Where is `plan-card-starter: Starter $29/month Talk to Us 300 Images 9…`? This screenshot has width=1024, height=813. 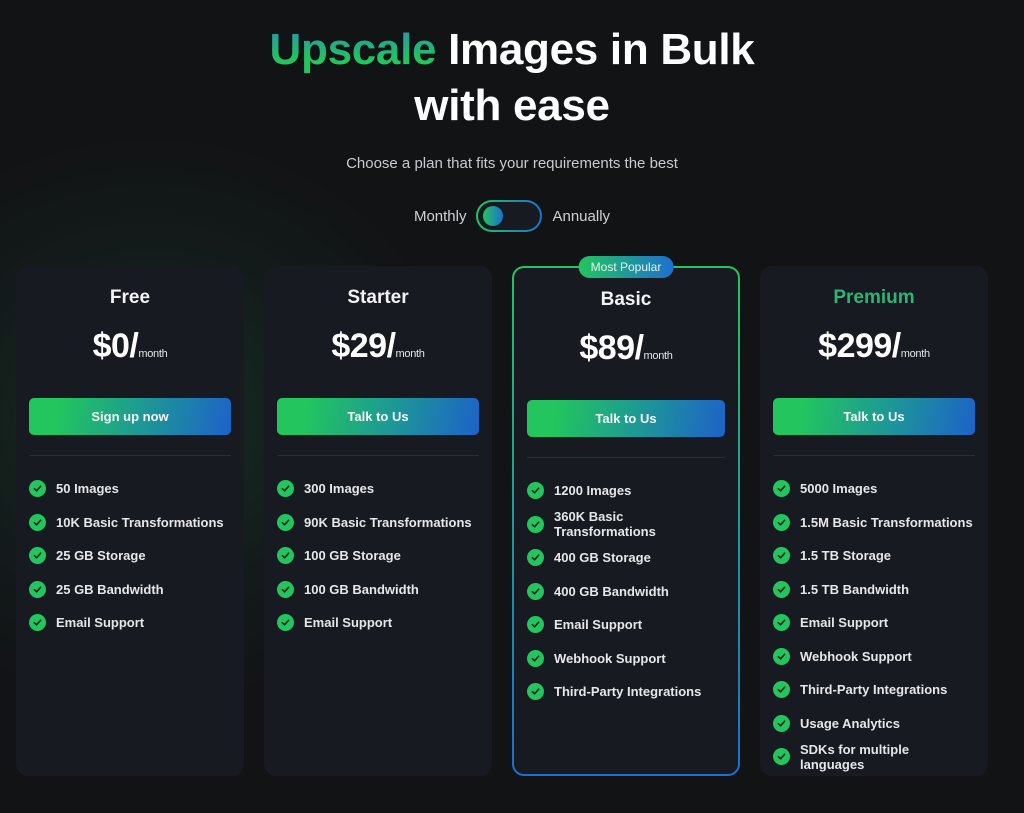
plan-card-starter: Starter $29/month Talk to Us 300 Images 9… is located at coordinates (378, 521).